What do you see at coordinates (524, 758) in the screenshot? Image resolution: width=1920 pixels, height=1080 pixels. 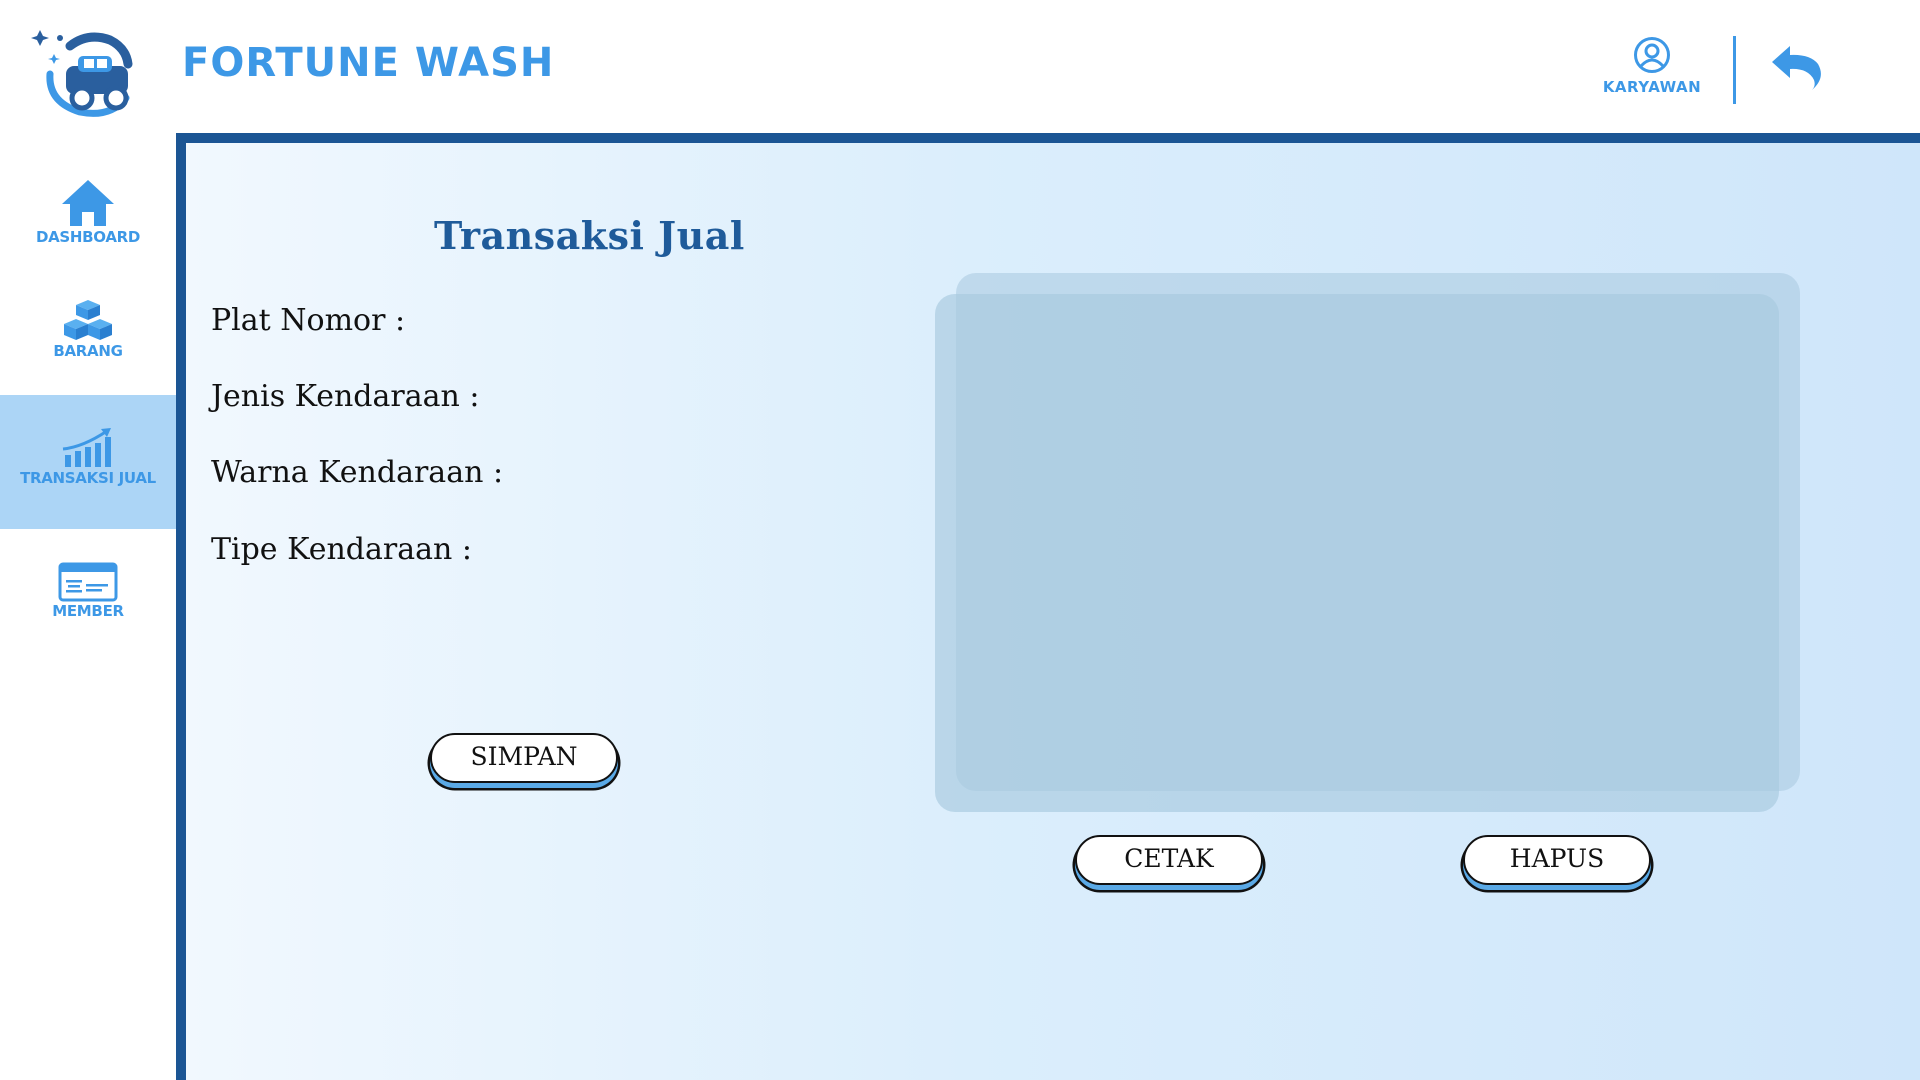 I see `simpan-button: SIMPAN` at bounding box center [524, 758].